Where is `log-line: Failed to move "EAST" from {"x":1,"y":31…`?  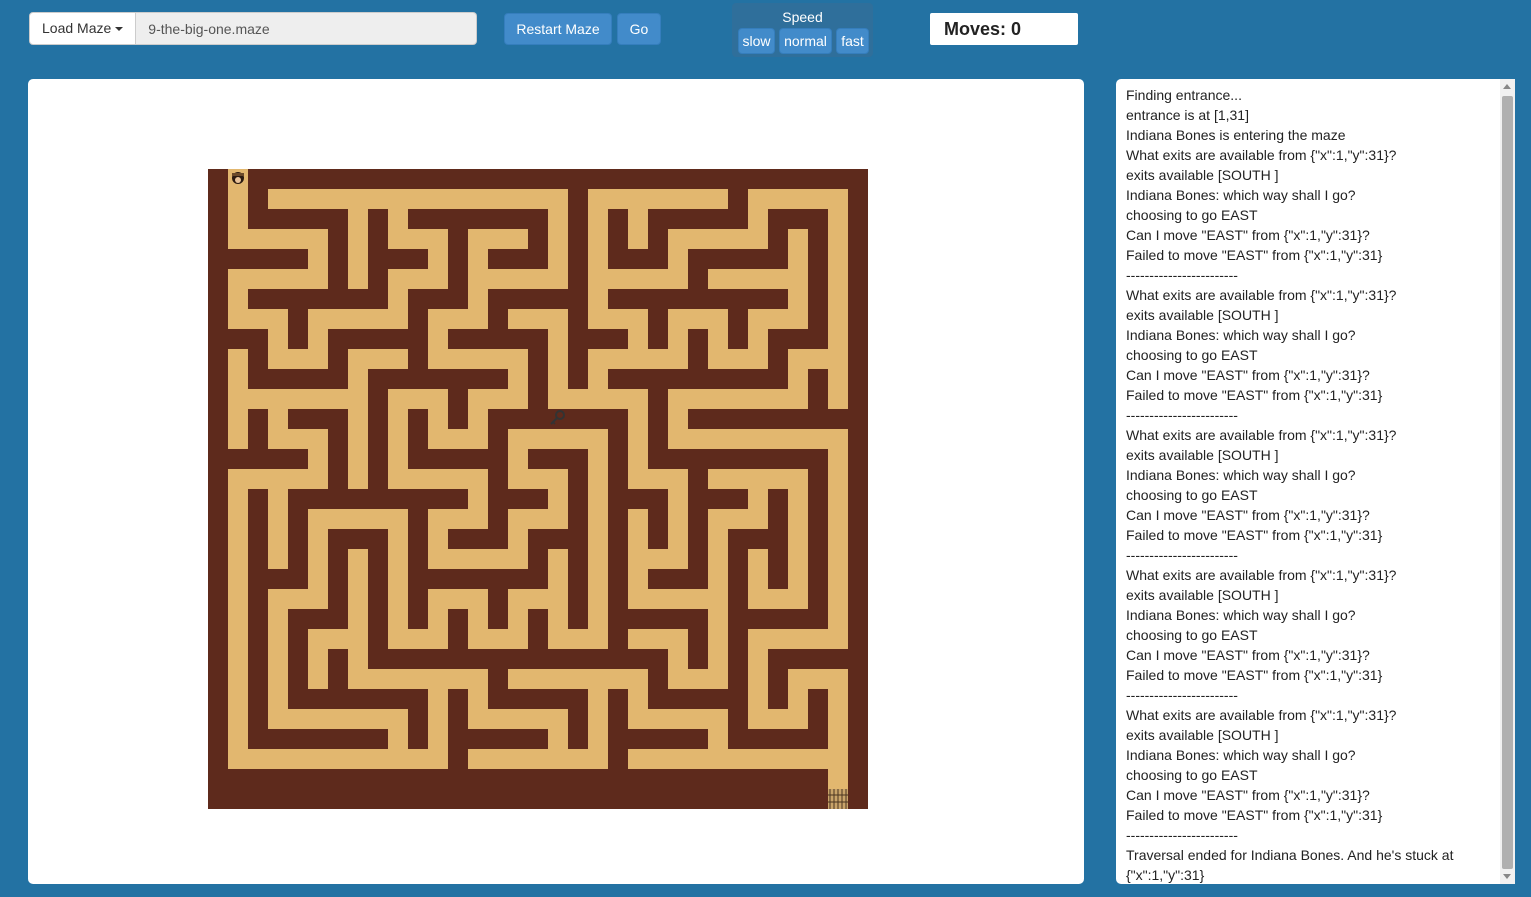 log-line: Failed to move "EAST" from {"x":1,"y":31… is located at coordinates (1254, 815).